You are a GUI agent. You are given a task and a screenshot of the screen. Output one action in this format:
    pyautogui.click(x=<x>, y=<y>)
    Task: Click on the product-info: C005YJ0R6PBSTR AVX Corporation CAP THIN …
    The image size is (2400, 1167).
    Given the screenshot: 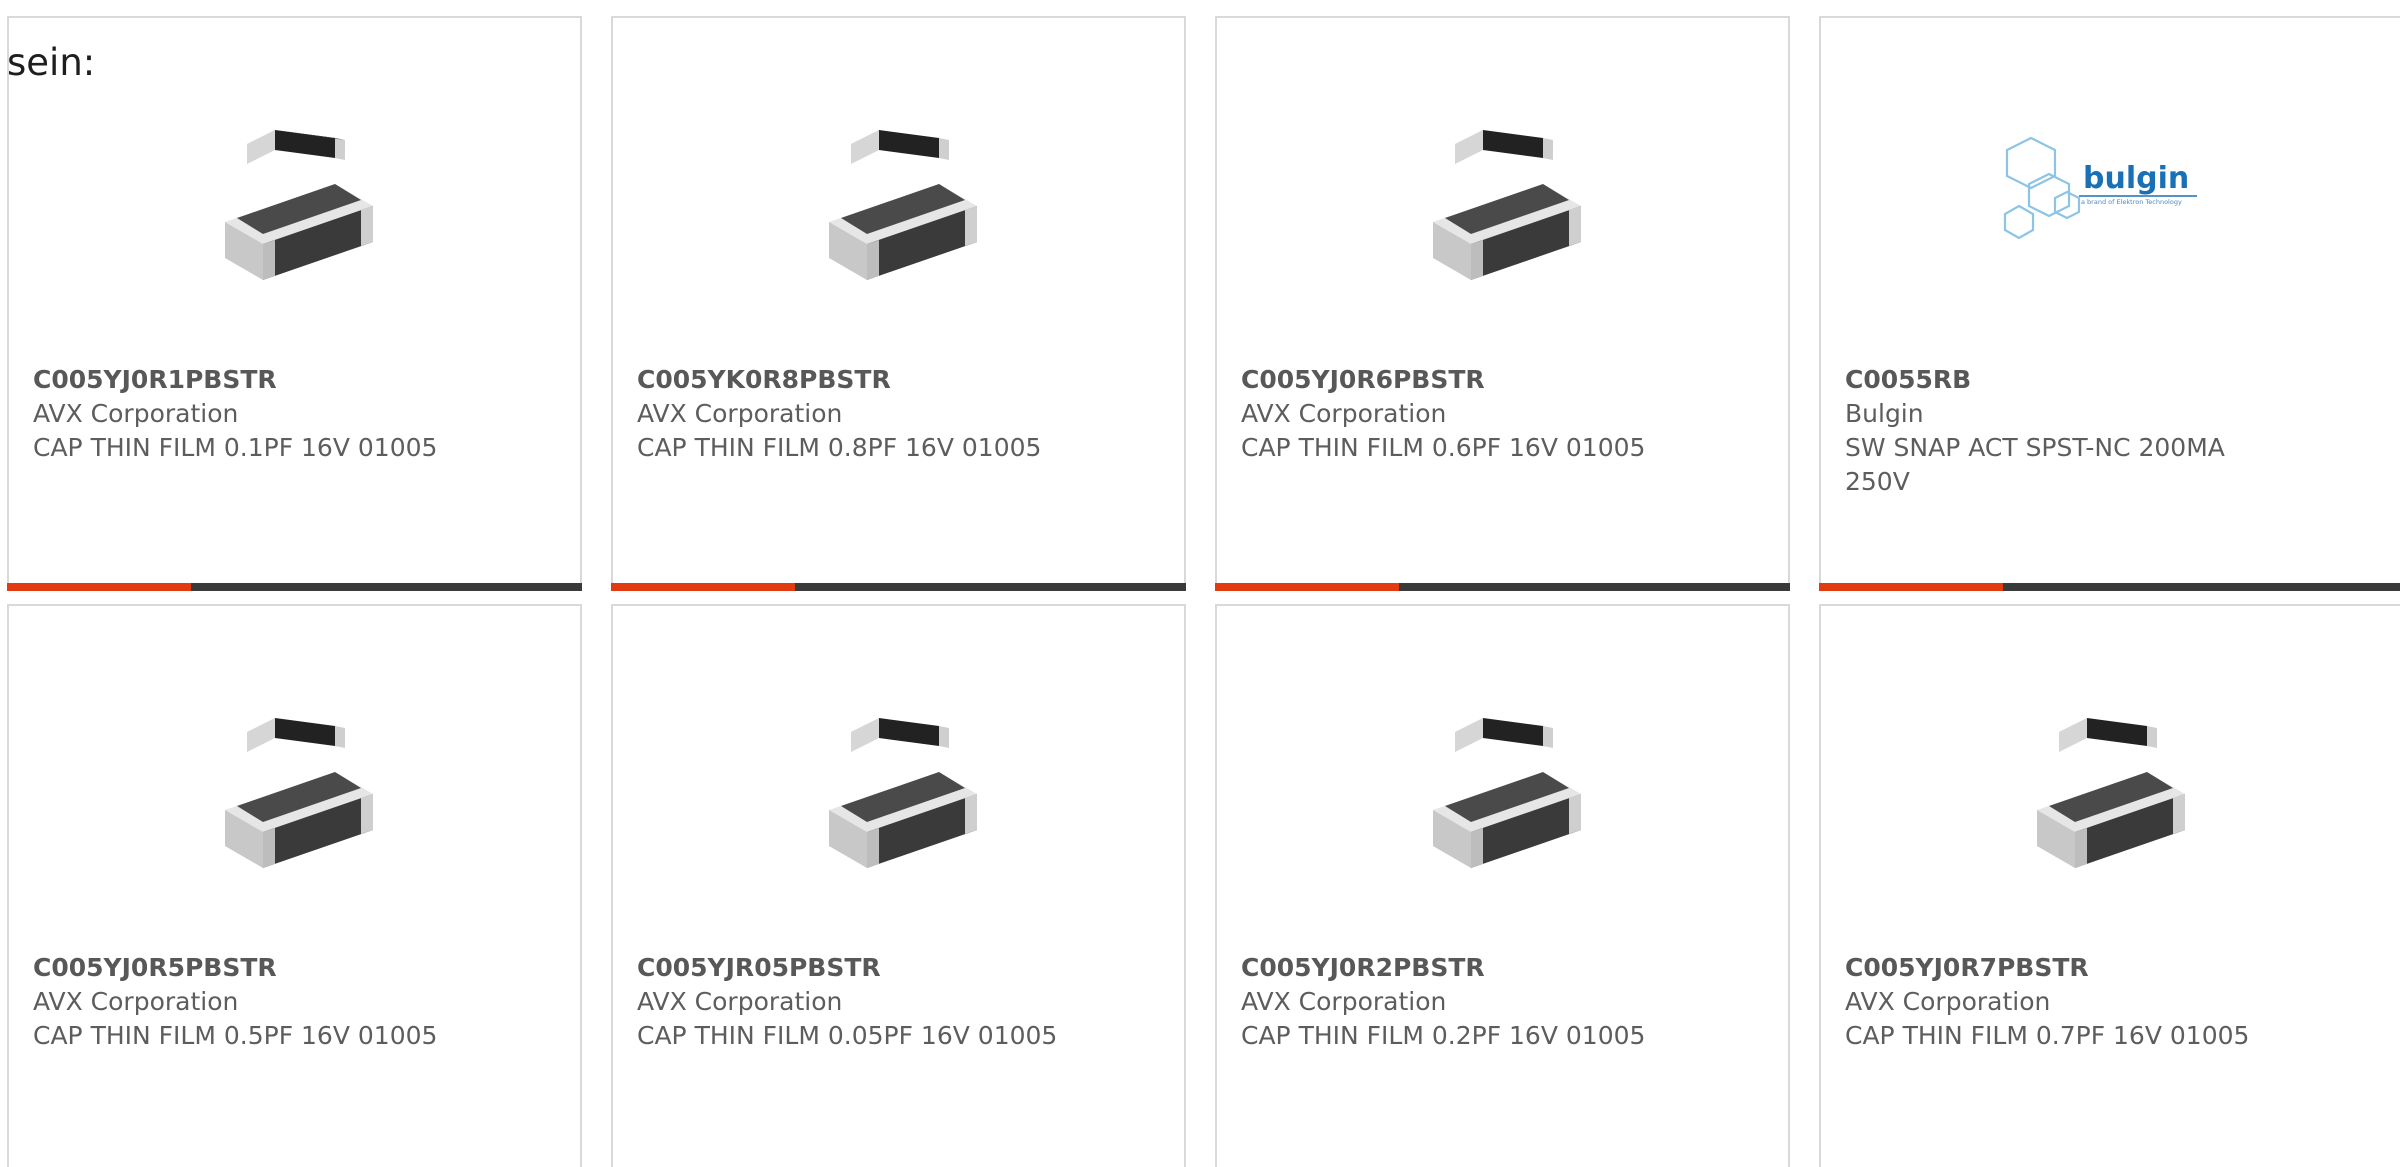 What is the action you would take?
    pyautogui.click(x=1456, y=414)
    